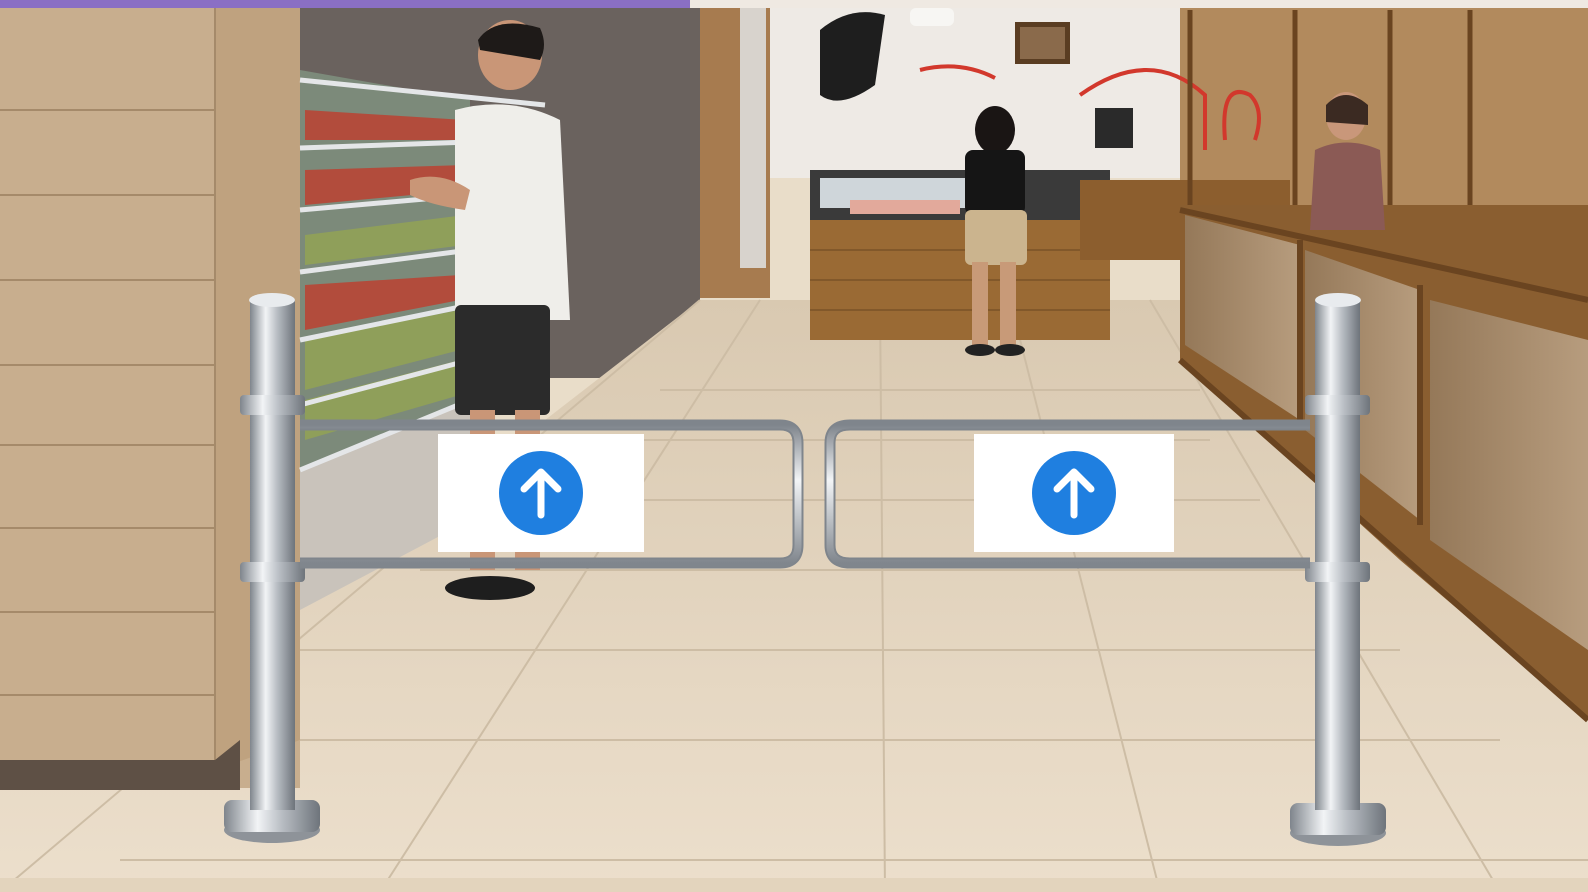 Image resolution: width=1588 pixels, height=892 pixels. I want to click on right-gate-sign, so click(1074, 493).